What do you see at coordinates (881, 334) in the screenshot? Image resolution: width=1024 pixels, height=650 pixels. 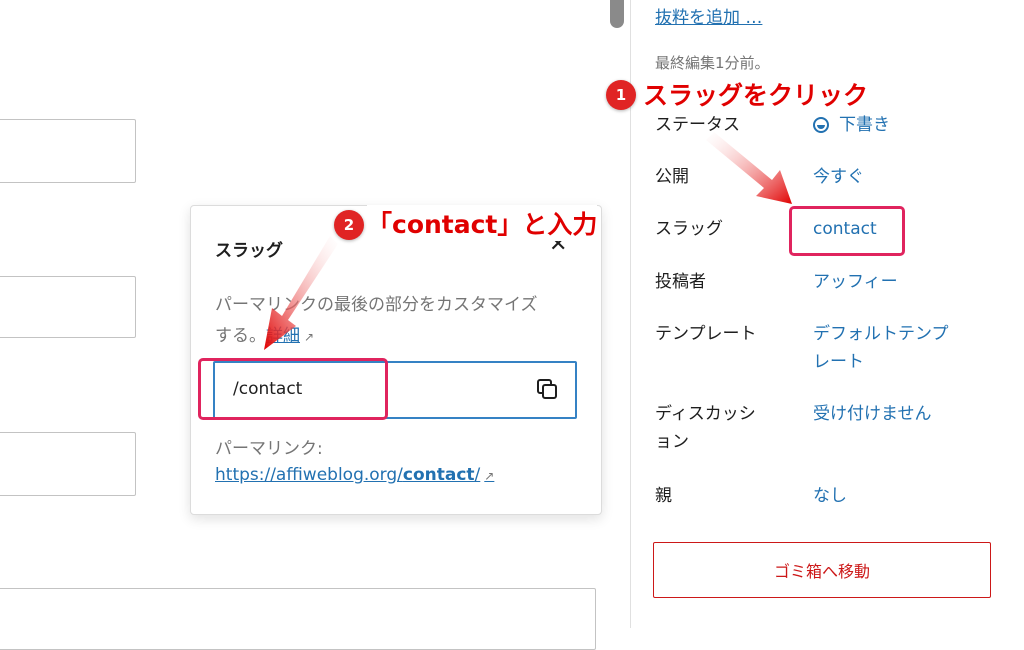 I see `template-value-line1: デフォルトテンプ` at bounding box center [881, 334].